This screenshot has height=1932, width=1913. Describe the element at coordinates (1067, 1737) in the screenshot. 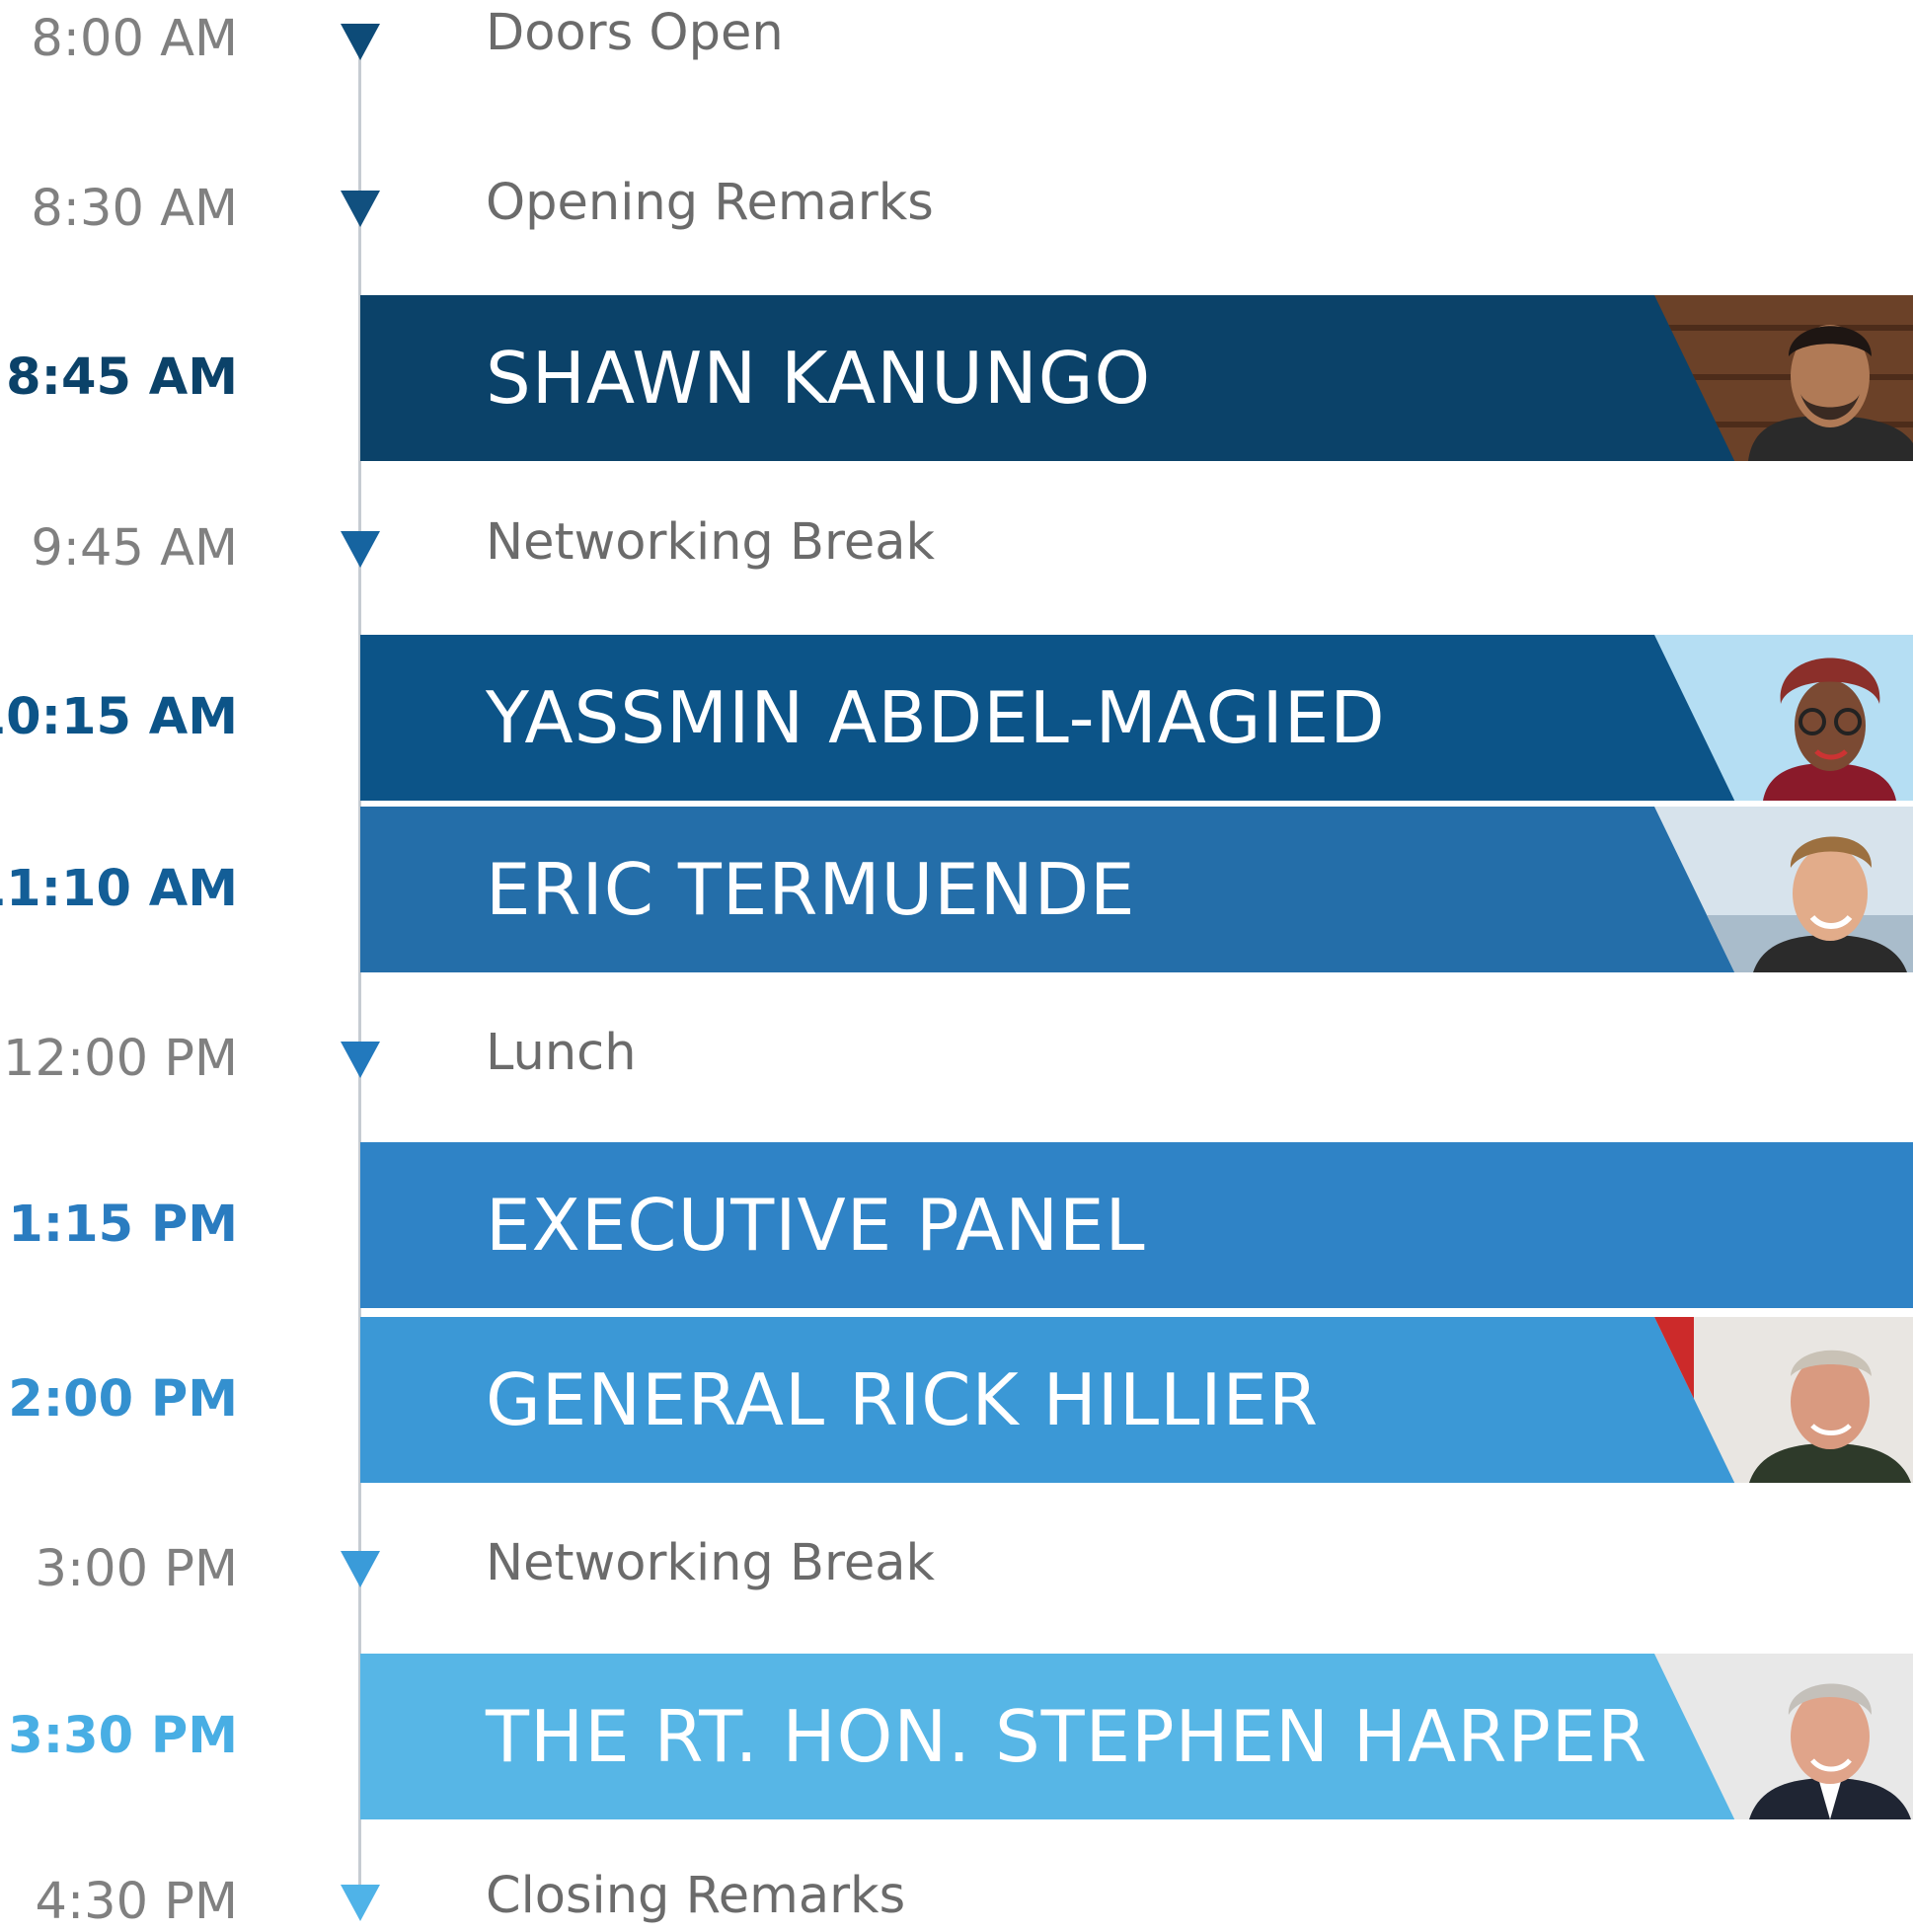

I see `speaker-name: THE RT. HON. STEPHEN HARPER` at that location.